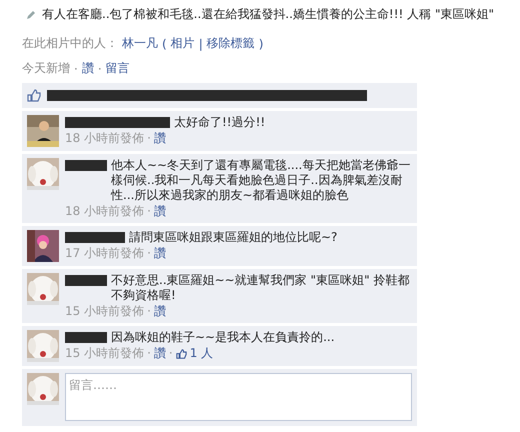 The image size is (520, 432). Describe the element at coordinates (46, 68) in the screenshot. I see `post-time: 今天新增` at that location.